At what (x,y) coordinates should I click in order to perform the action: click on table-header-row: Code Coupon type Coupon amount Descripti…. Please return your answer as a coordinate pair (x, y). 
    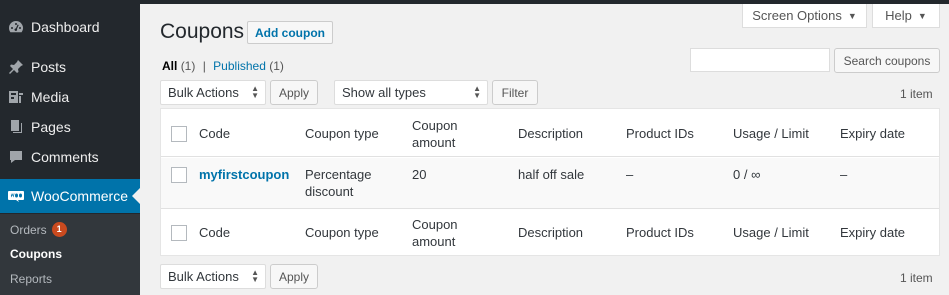
    Looking at the image, I should click on (550, 133).